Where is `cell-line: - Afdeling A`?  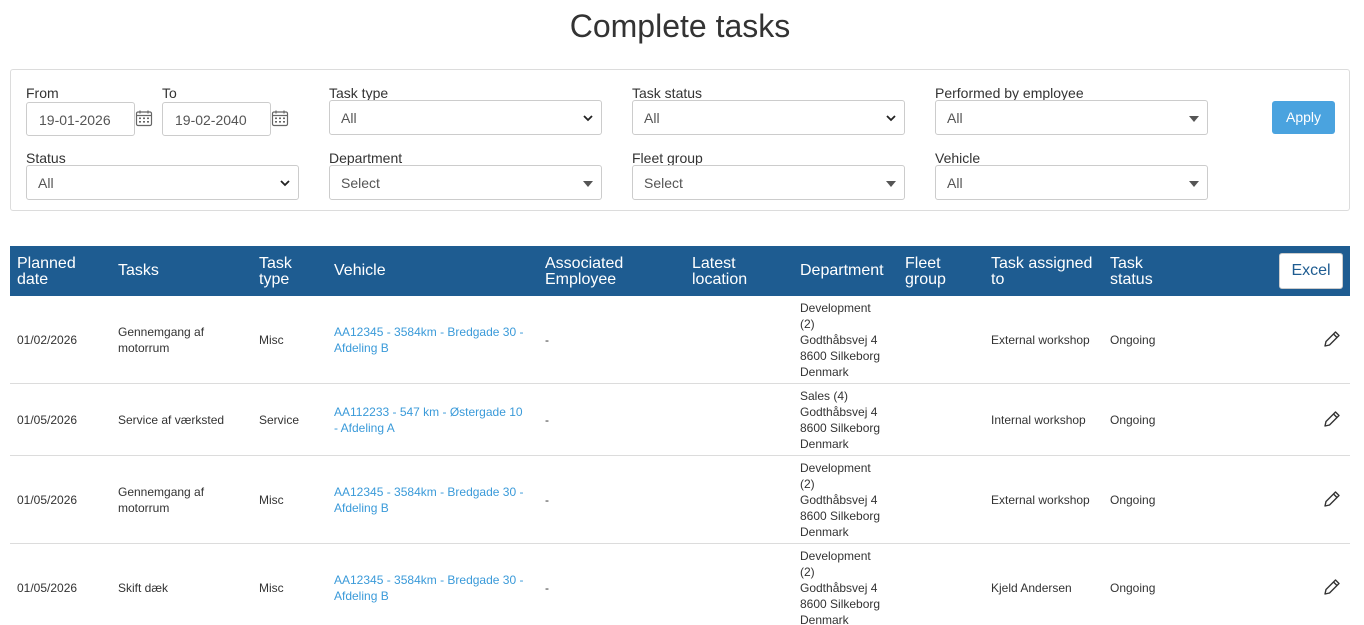
cell-line: - Afdeling A is located at coordinates (364, 428).